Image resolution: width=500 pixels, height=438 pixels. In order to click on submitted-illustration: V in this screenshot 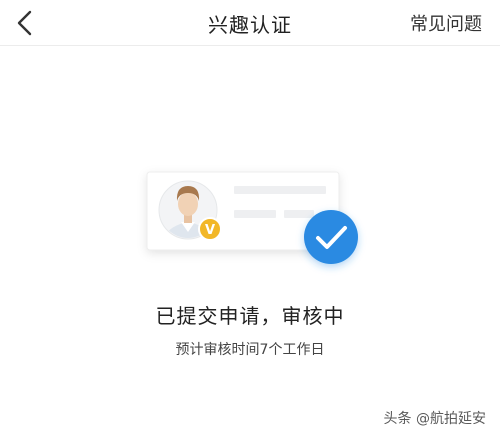, I will do `click(252, 217)`.